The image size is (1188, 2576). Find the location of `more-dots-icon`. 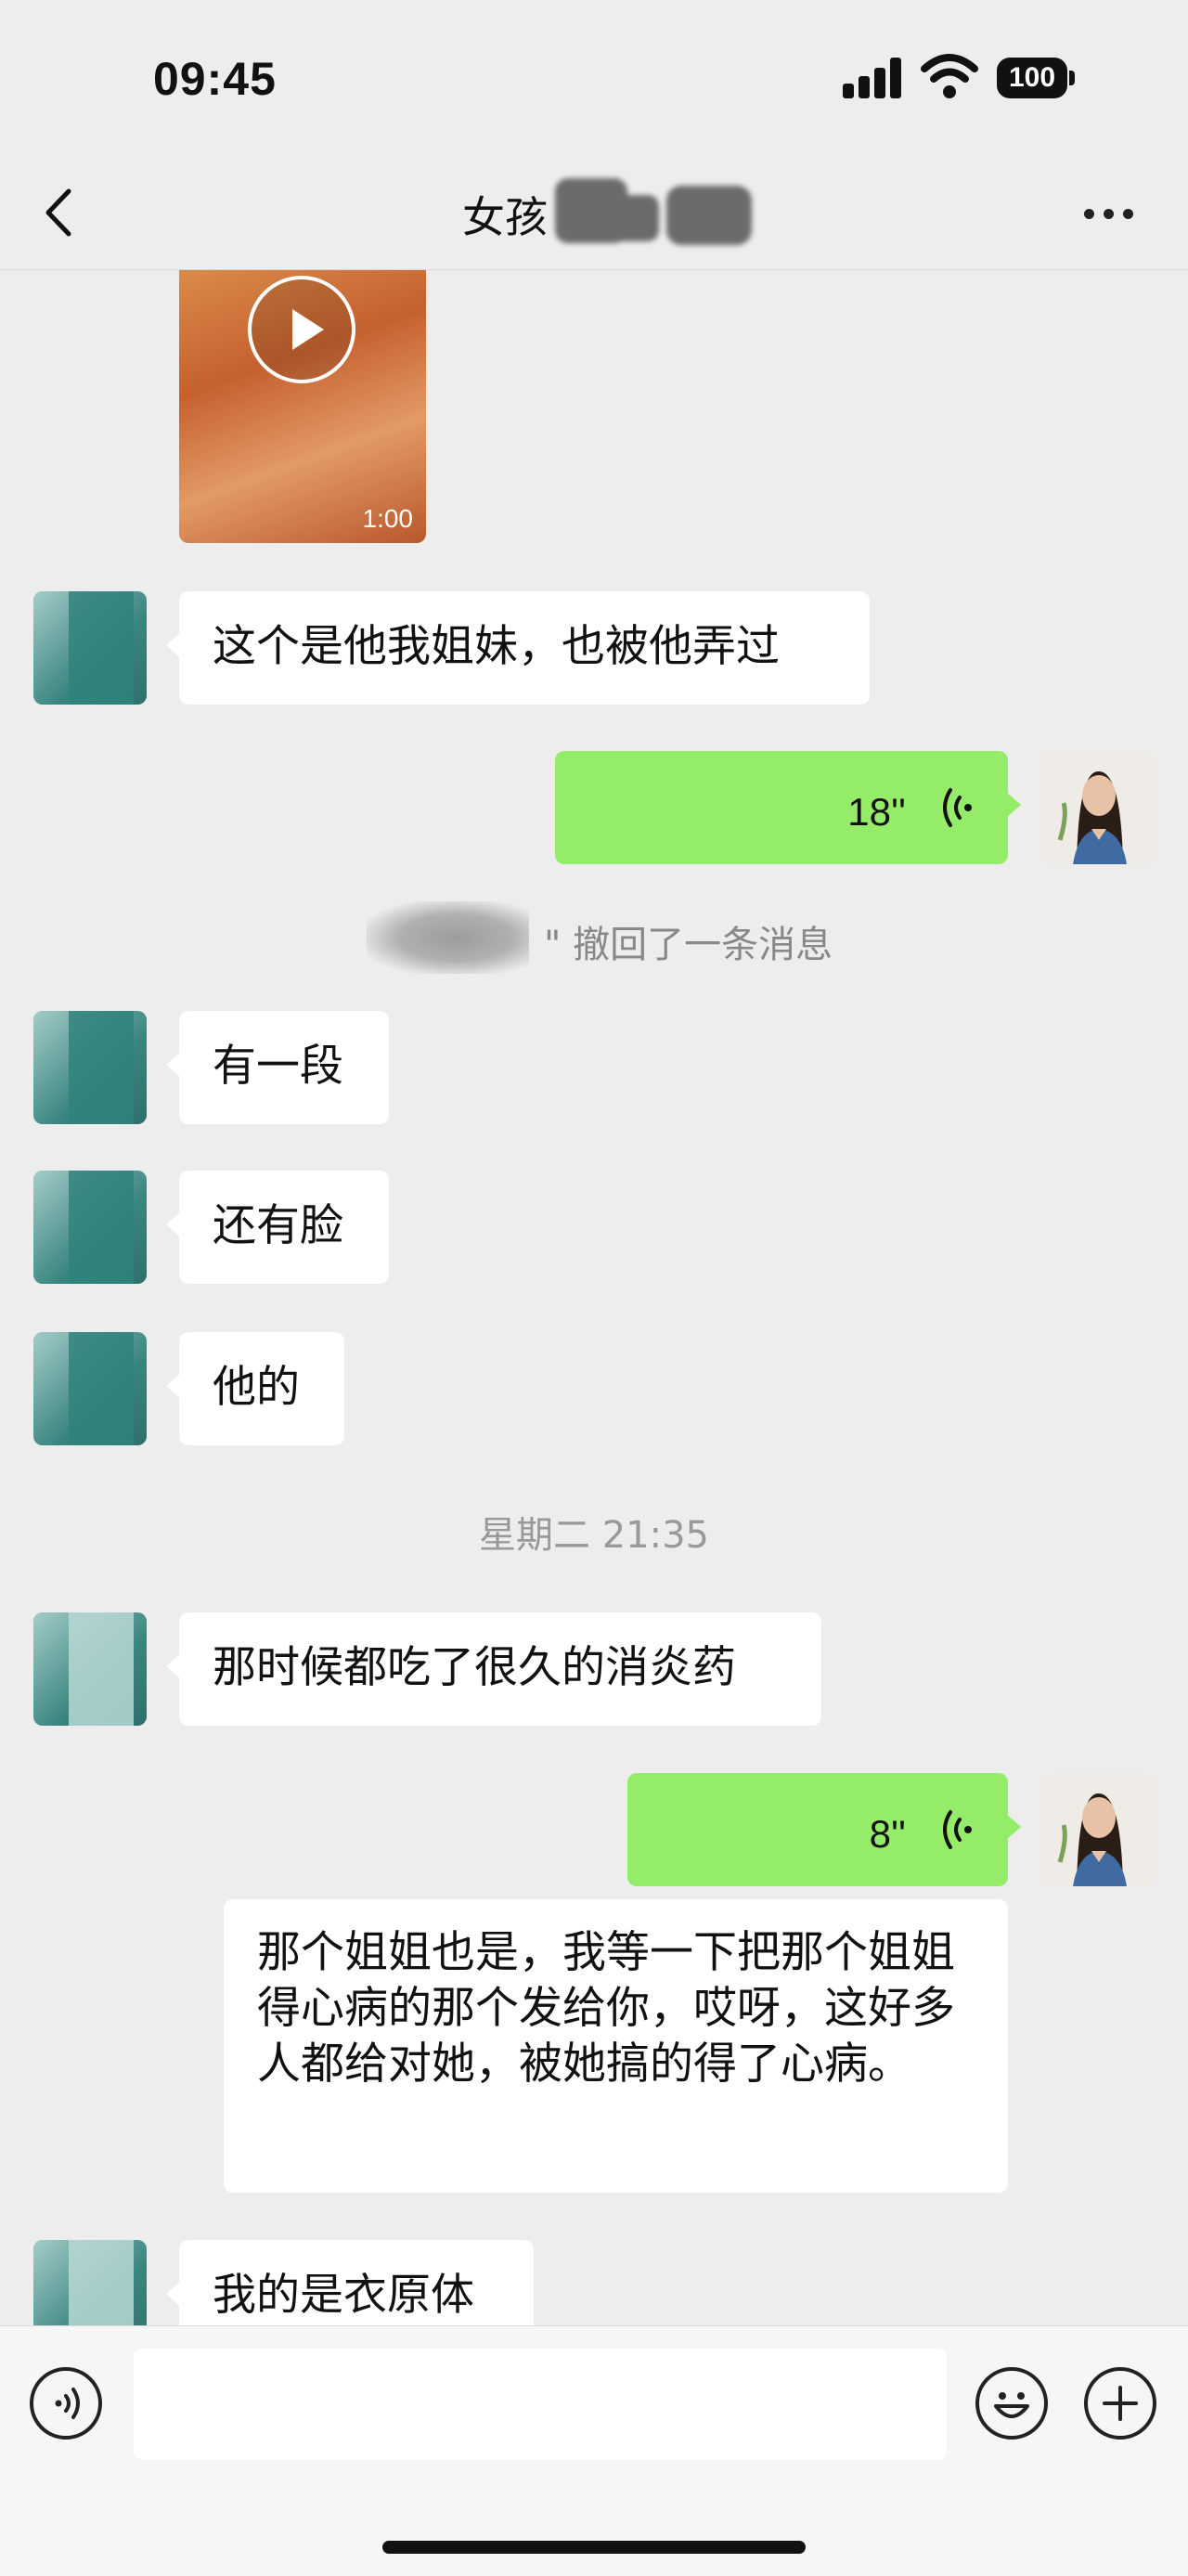

more-dots-icon is located at coordinates (1109, 213).